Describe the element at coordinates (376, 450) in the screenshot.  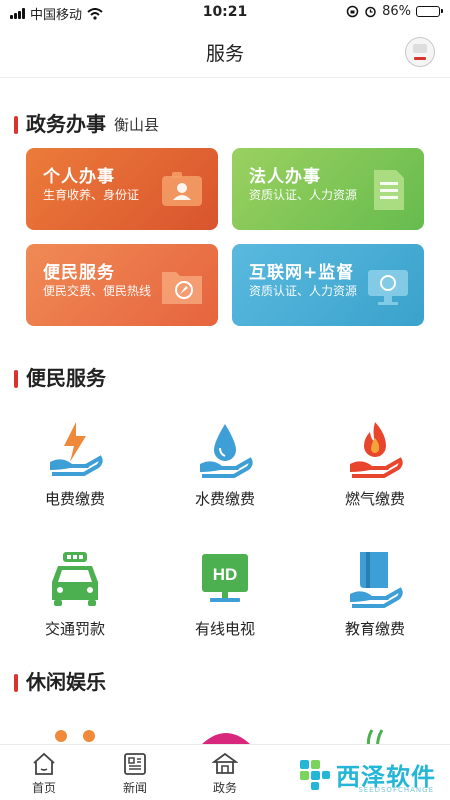
I see `gas-flame-hand-icon` at that location.